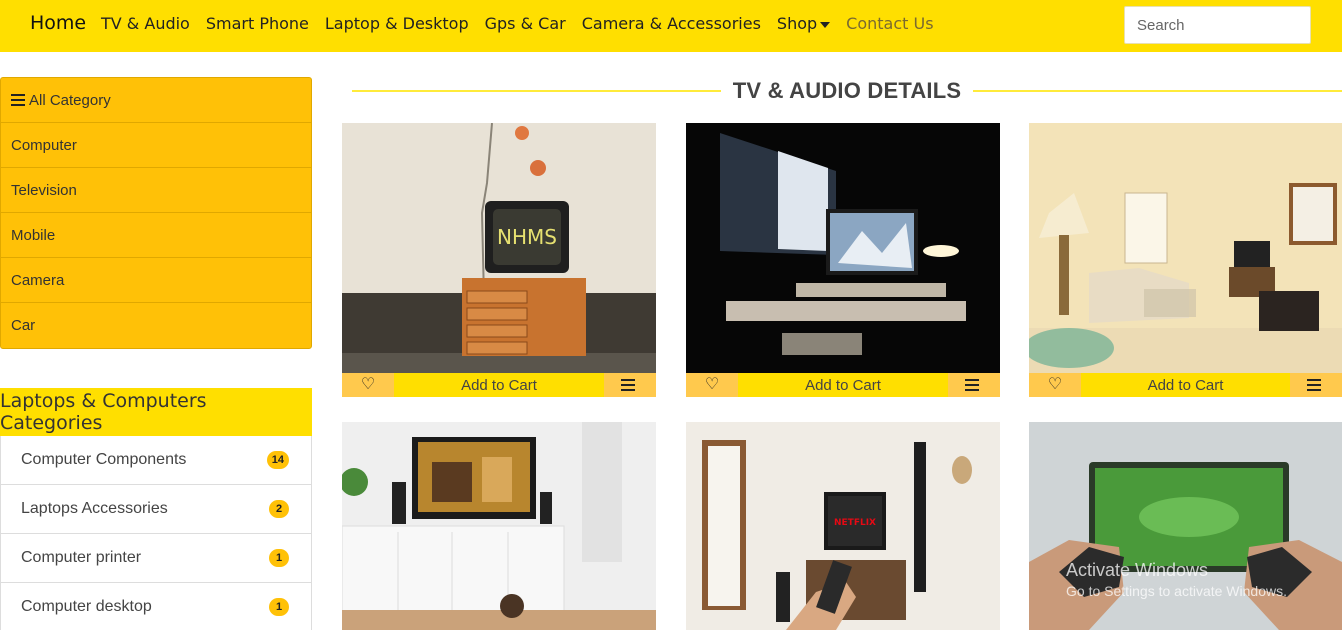  I want to click on nav-item-shop-dropdown: Shop, so click(803, 23).